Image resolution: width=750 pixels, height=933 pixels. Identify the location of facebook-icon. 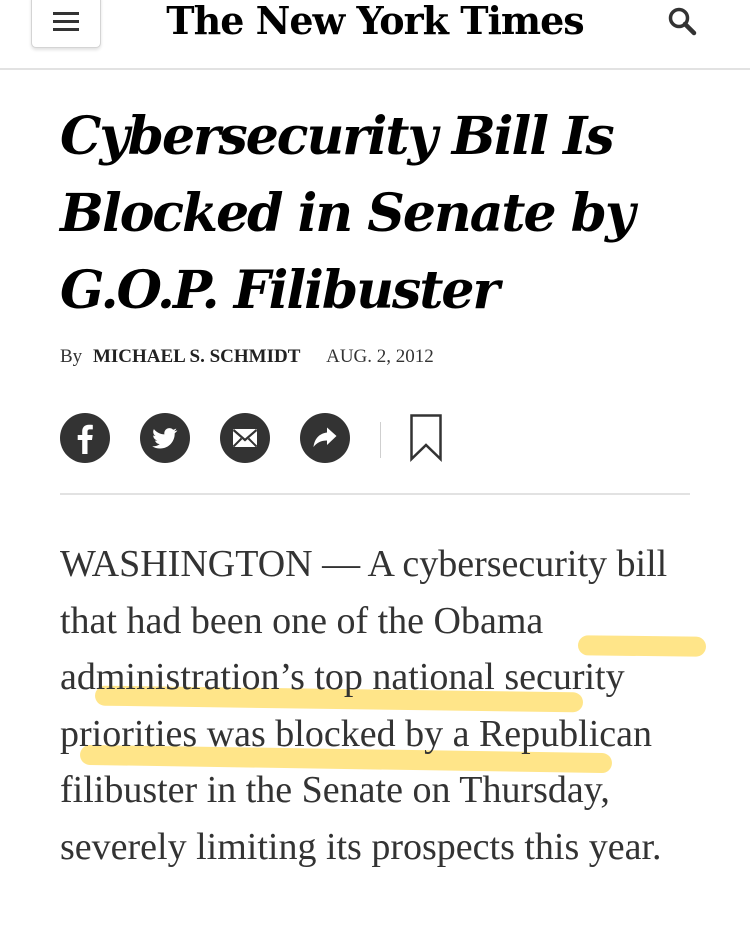
(85, 439).